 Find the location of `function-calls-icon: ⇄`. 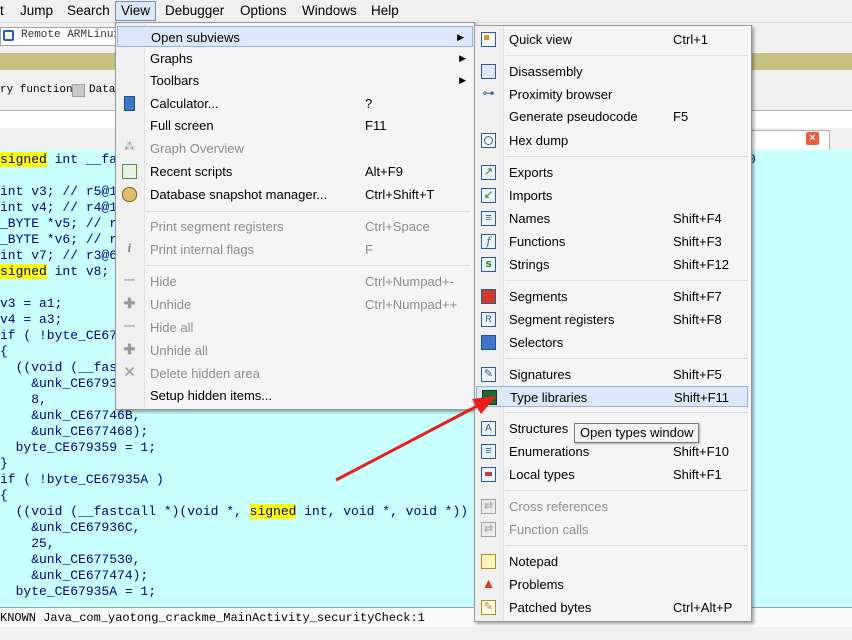

function-calls-icon: ⇄ is located at coordinates (488, 529).